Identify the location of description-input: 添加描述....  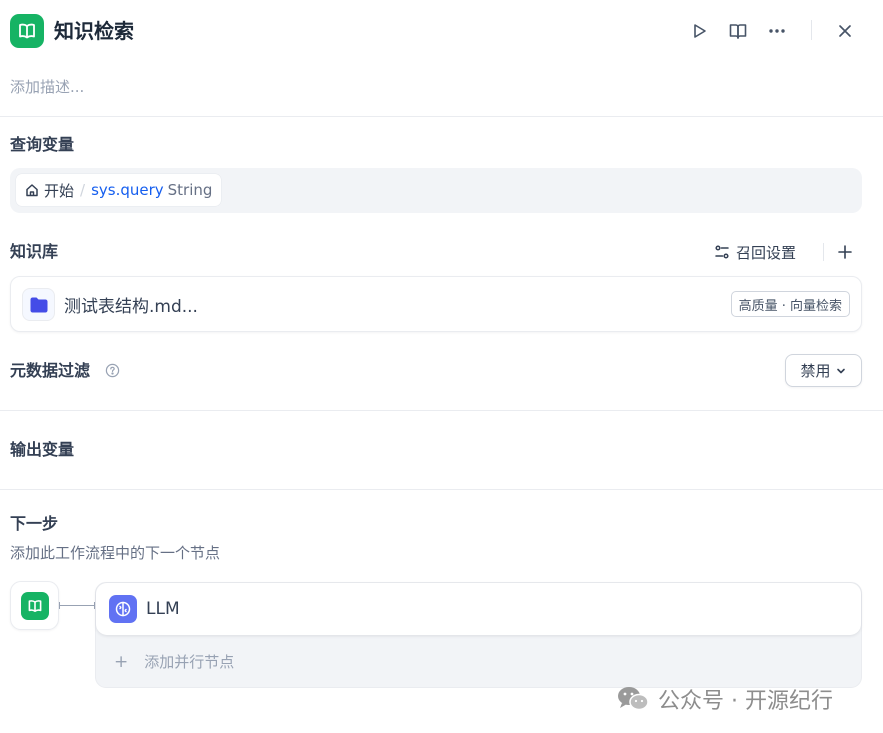
(47, 86).